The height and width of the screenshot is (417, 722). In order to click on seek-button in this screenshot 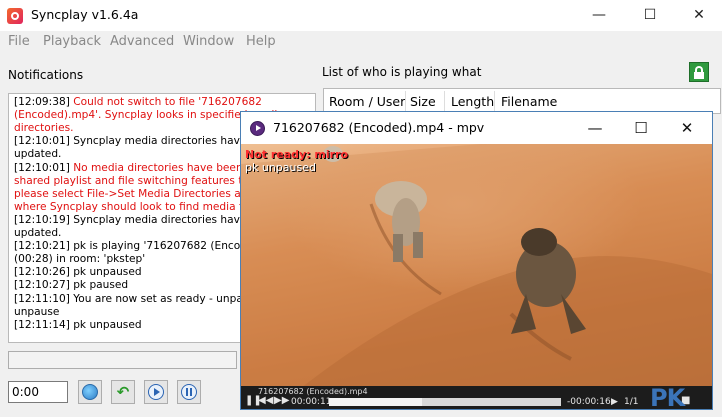, I will do `click(90, 392)`.